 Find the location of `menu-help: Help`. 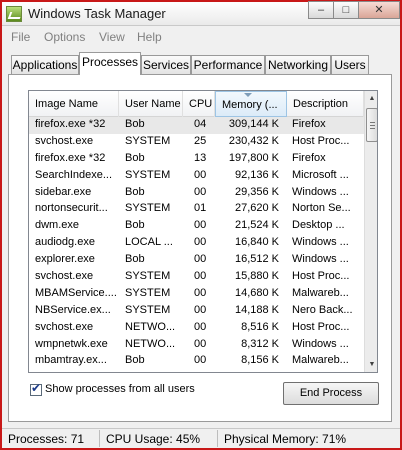

menu-help: Help is located at coordinates (149, 37).